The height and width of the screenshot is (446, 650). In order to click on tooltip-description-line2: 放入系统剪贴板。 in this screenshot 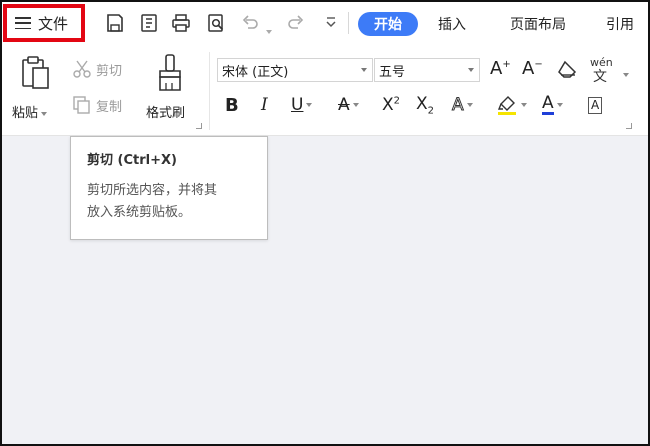, I will do `click(139, 212)`.